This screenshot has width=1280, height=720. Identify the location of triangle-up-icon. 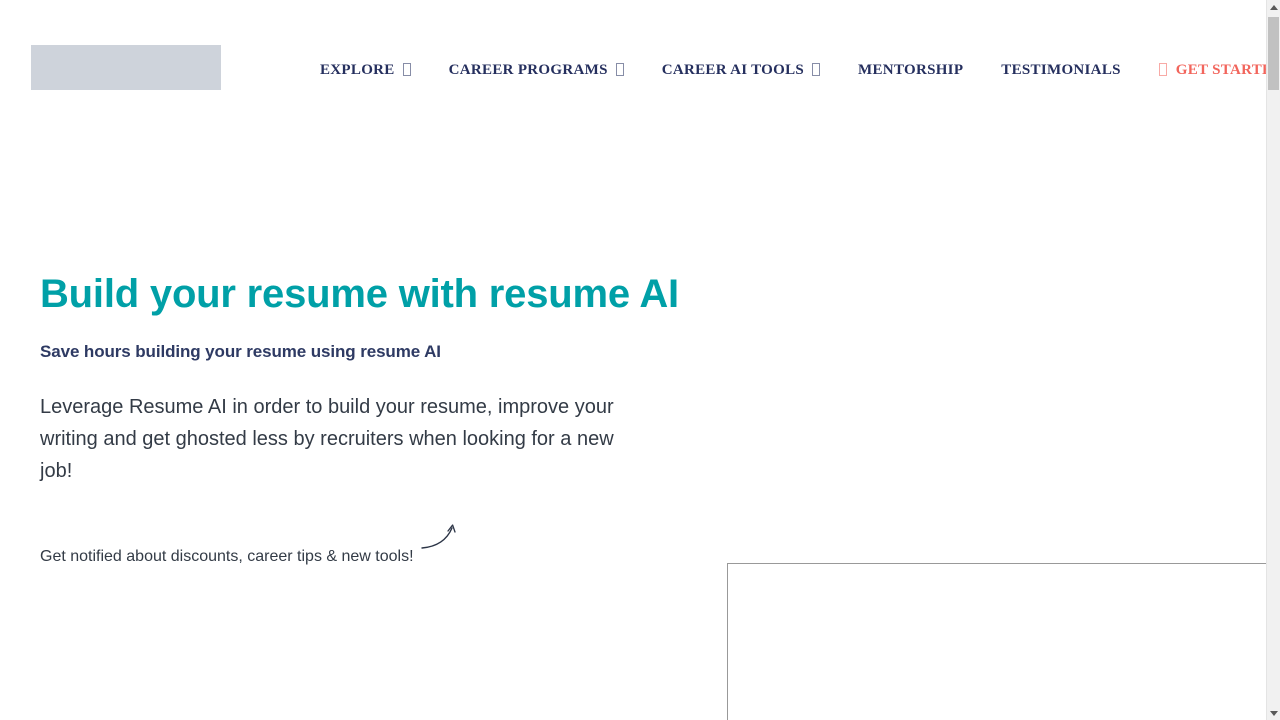
(1273, 7).